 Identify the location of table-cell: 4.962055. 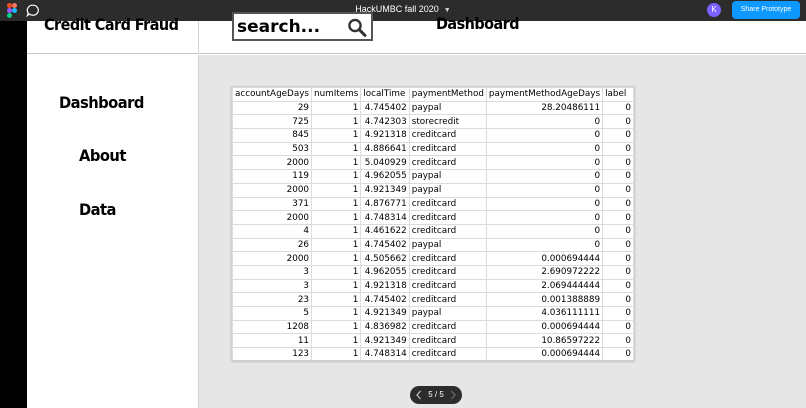
(385, 176).